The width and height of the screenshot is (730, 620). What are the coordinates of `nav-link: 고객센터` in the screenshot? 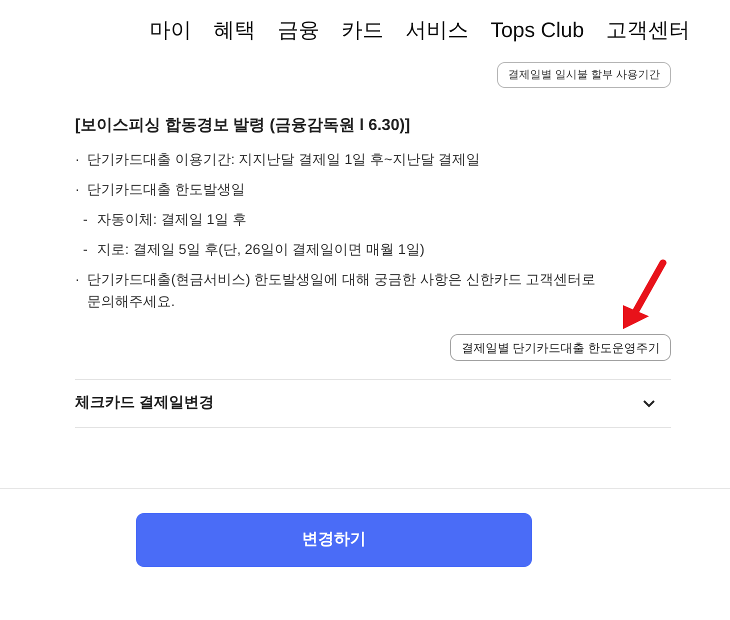 It's located at (648, 31).